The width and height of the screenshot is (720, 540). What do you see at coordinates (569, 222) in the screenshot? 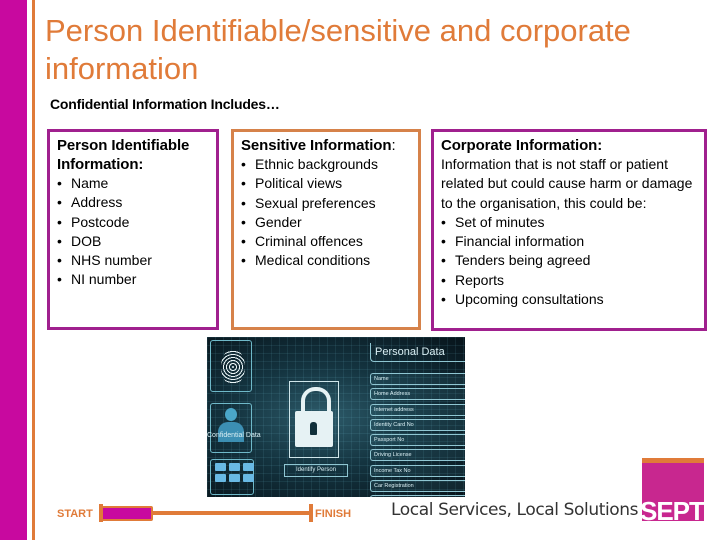
I see `list-item: • Set of minutes` at bounding box center [569, 222].